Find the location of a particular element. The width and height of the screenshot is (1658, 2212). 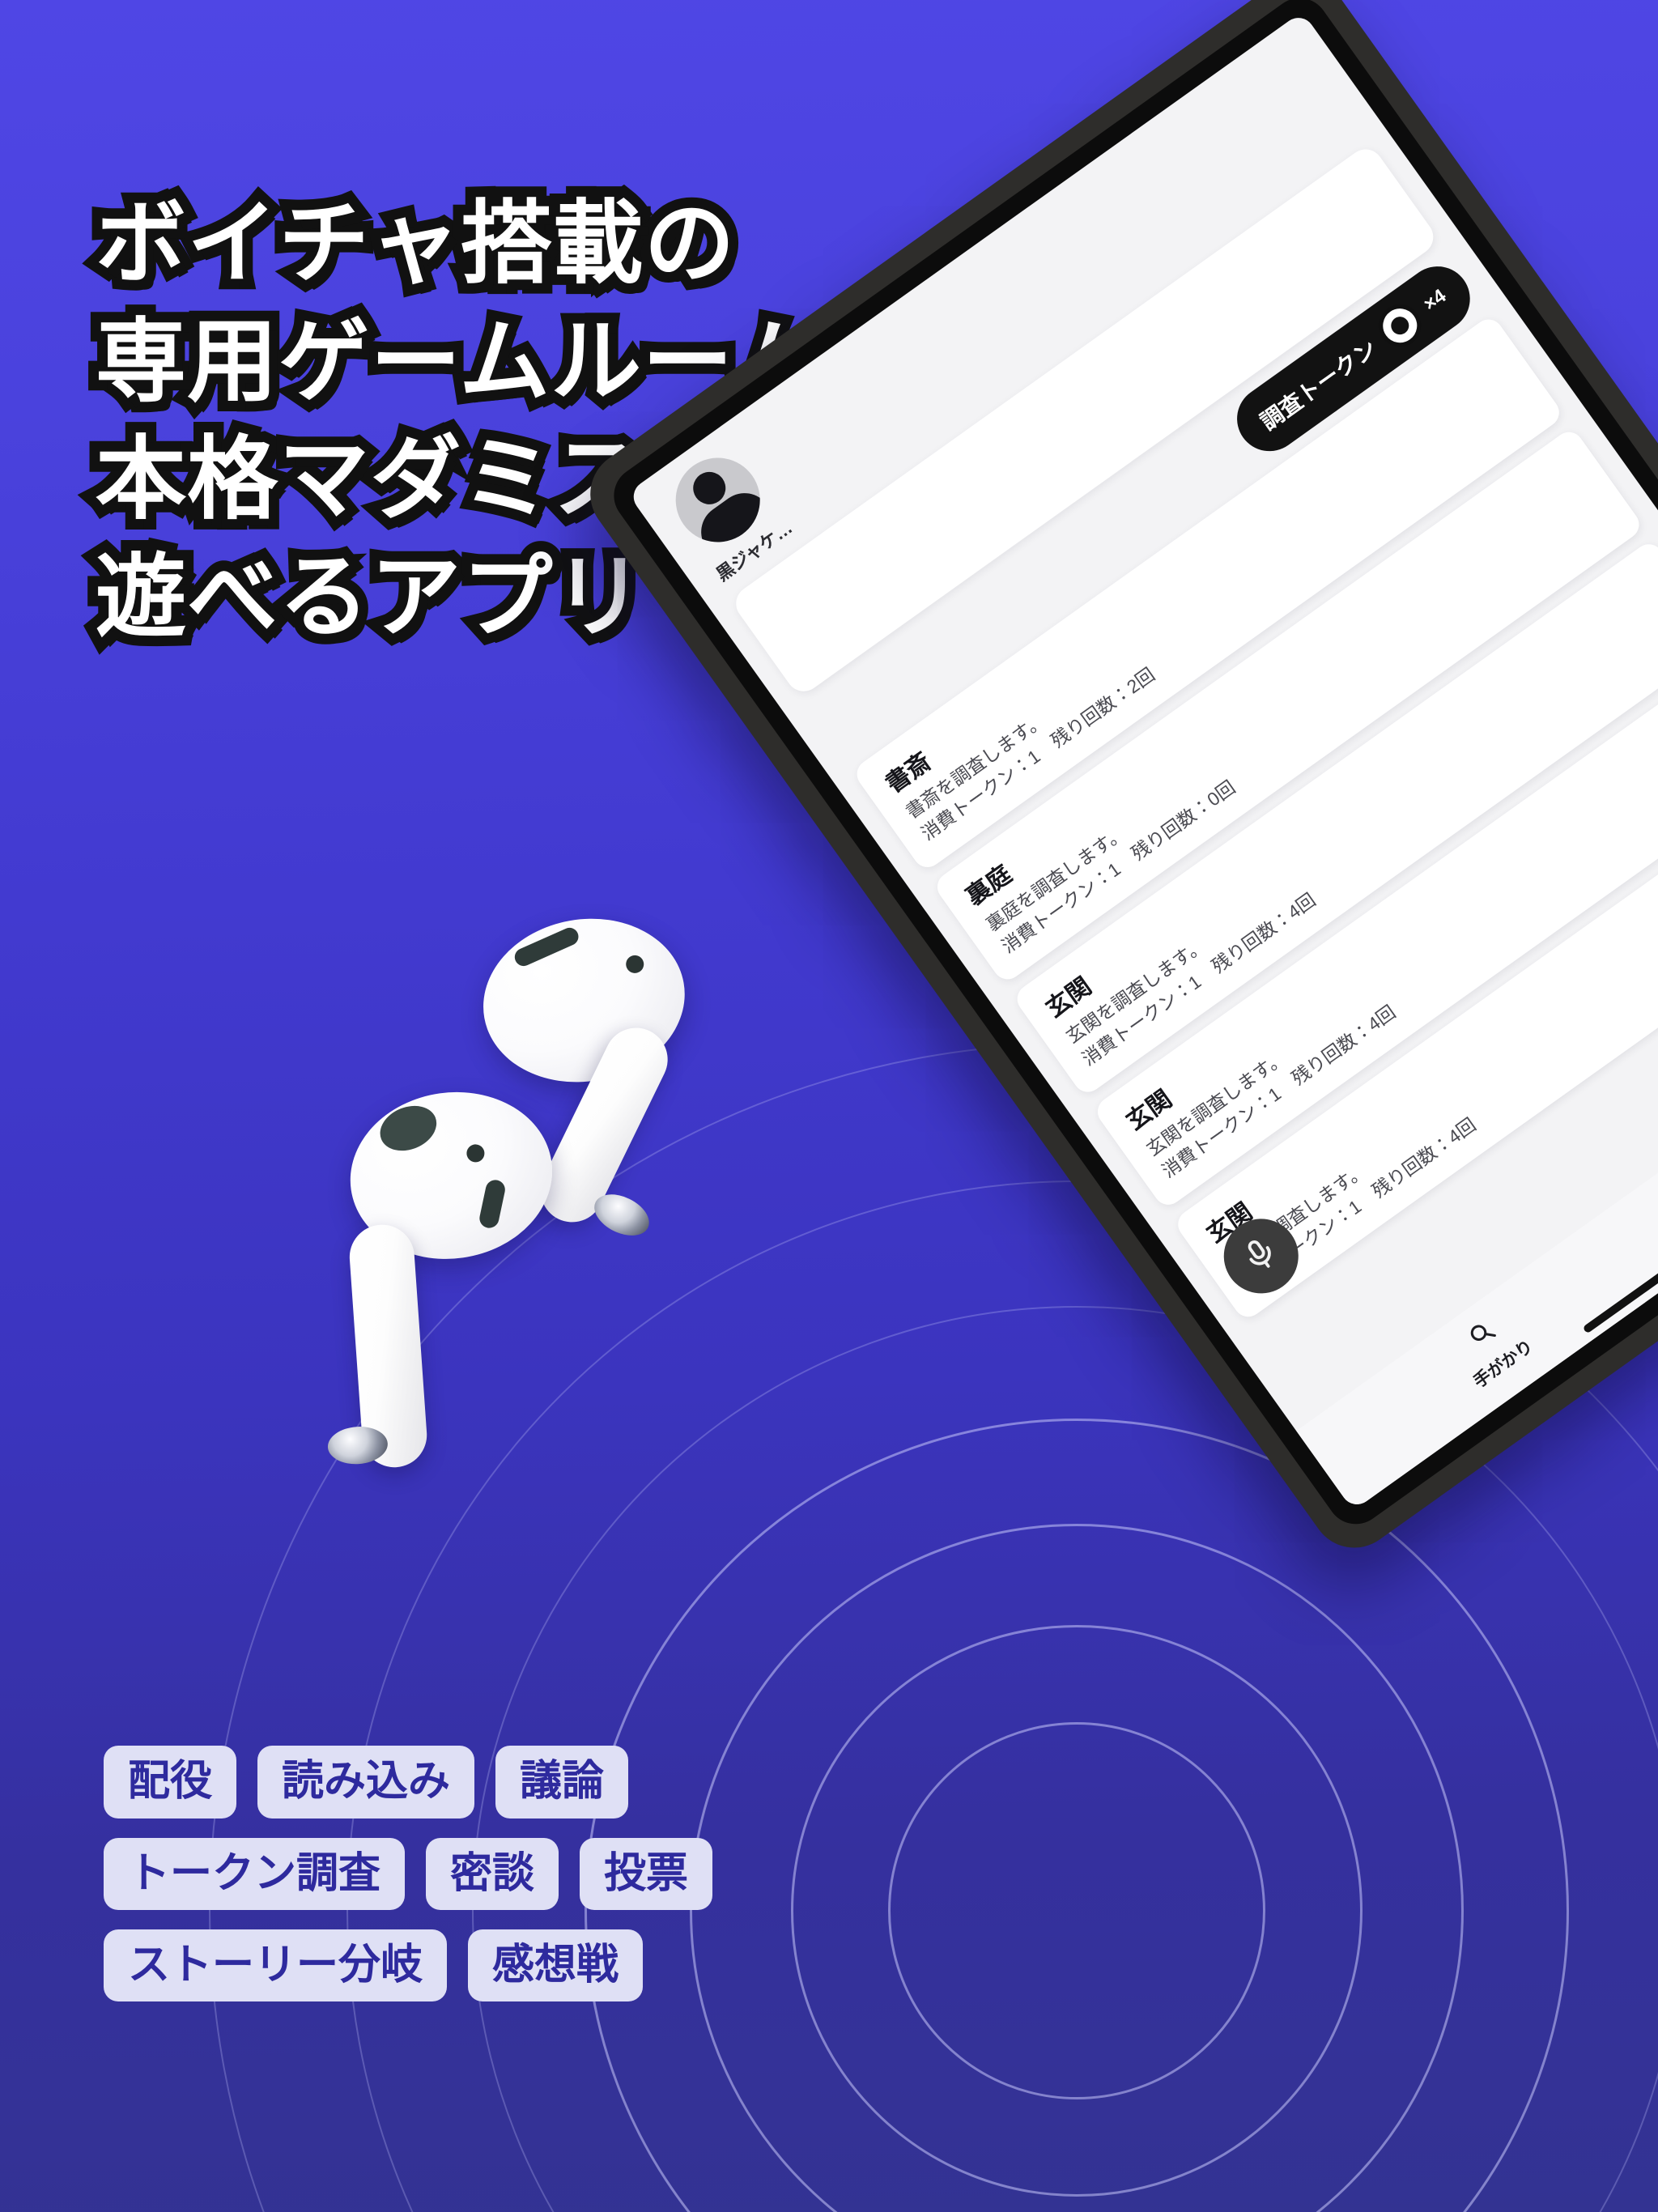

microphone-icon is located at coordinates (1261, 1255).